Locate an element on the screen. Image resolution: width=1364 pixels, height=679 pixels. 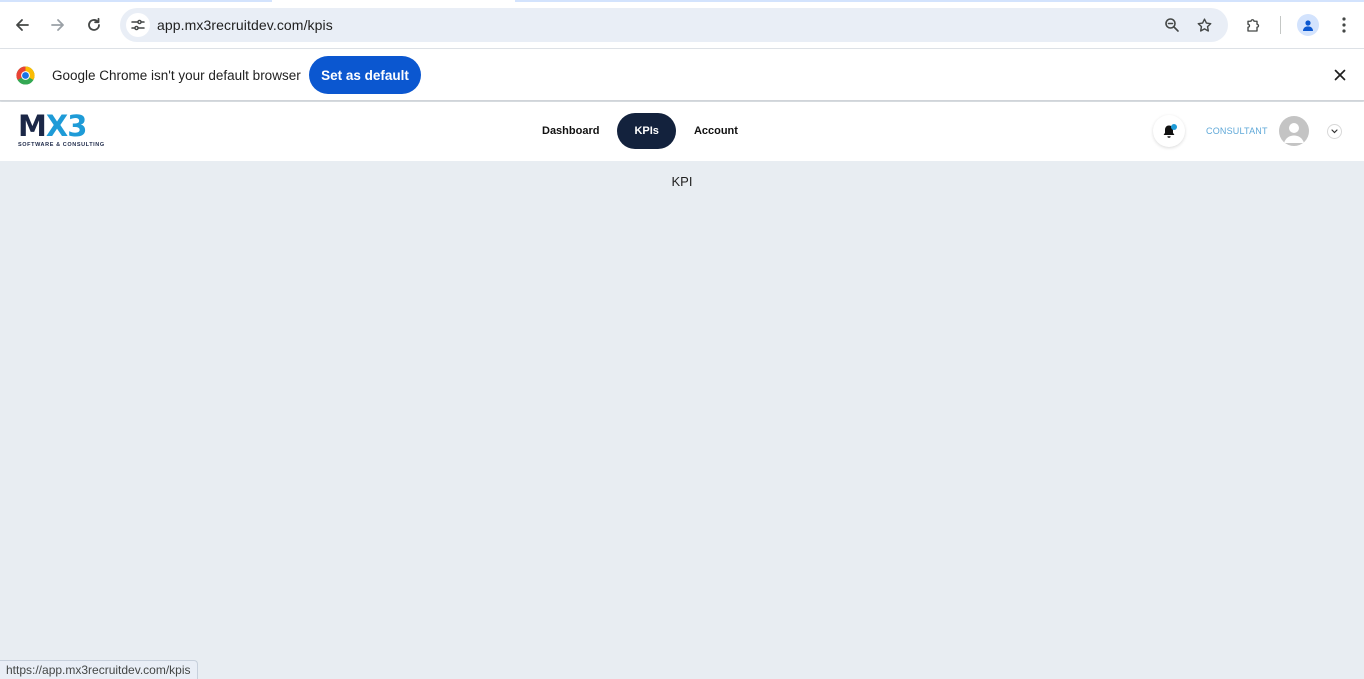
infobar-close-button is located at coordinates (1340, 75).